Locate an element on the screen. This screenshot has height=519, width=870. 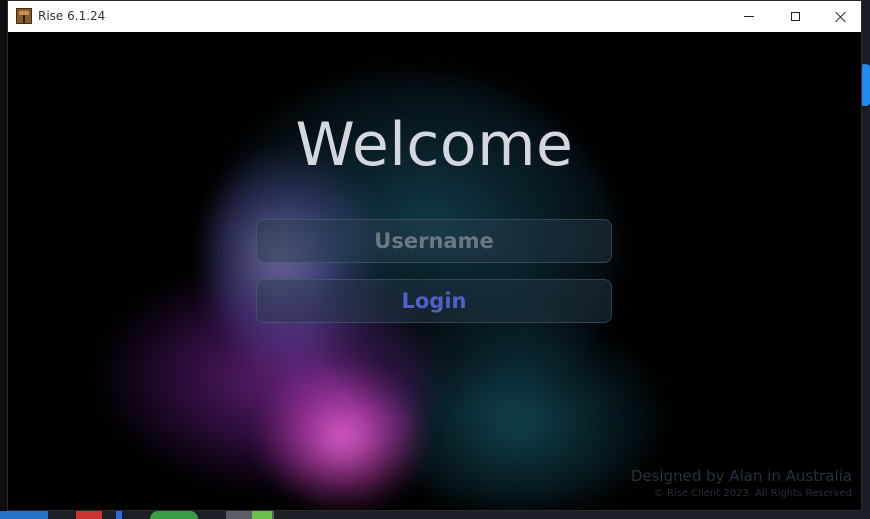
close-button is located at coordinates (841, 16).